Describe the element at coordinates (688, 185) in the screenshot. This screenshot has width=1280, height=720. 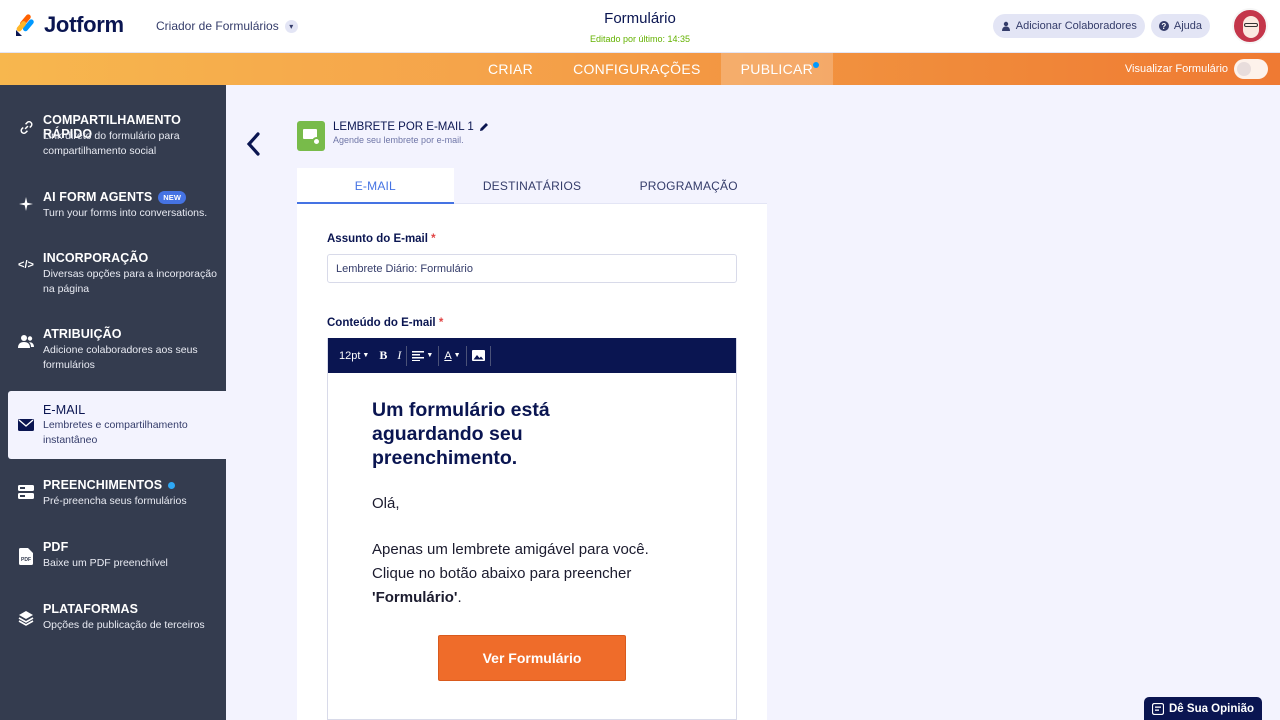
I see `tab-schedule: PROGRAMAÇÃO` at that location.